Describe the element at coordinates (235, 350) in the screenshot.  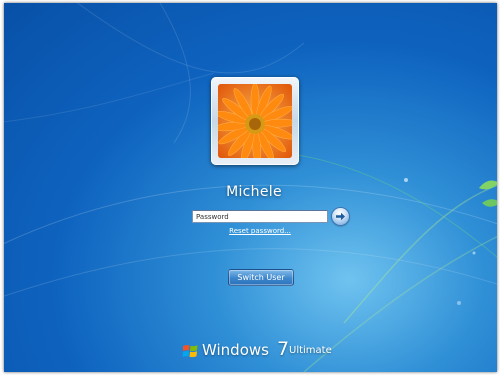
I see `brand-name: Windows` at that location.